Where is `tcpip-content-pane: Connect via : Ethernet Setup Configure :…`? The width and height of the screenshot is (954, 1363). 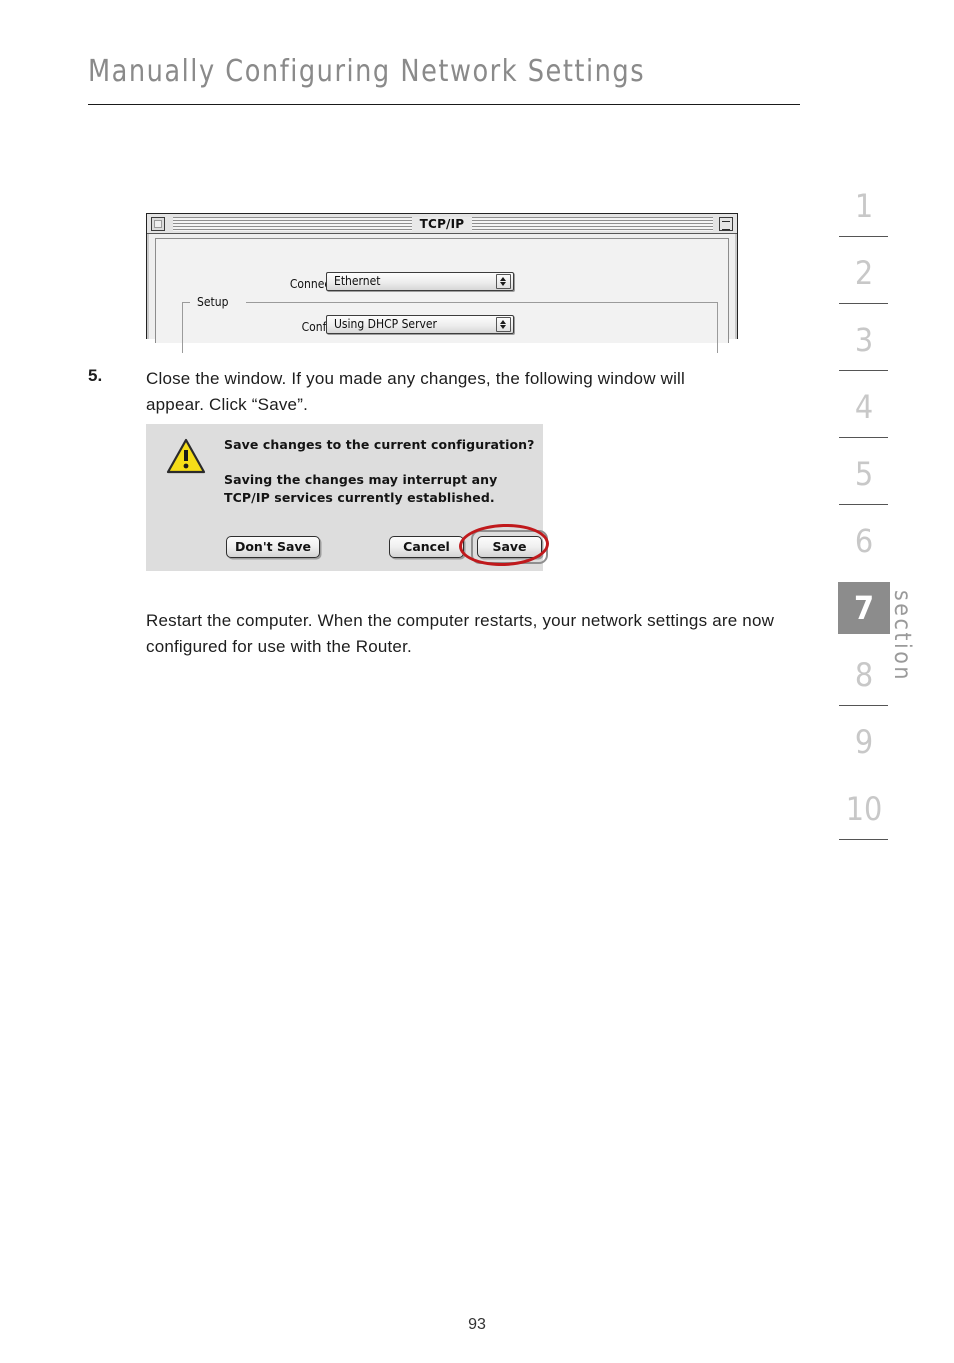
tcpip-content-pane: Connect via : Ethernet Setup Configure :… is located at coordinates (442, 295).